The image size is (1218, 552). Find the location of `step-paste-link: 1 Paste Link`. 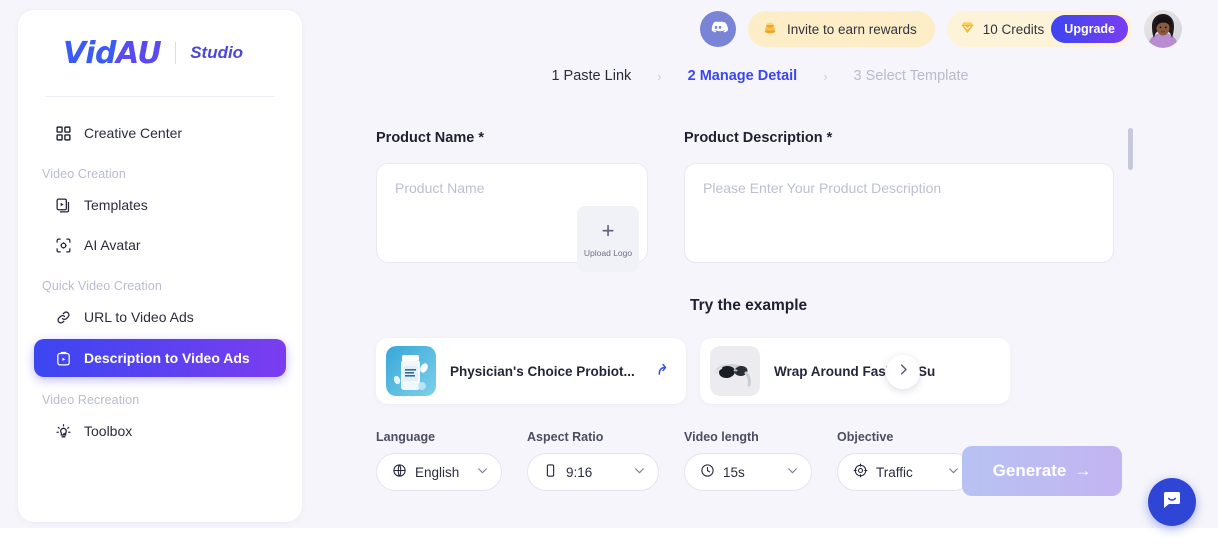

step-paste-link: 1 Paste Link is located at coordinates (591, 76).